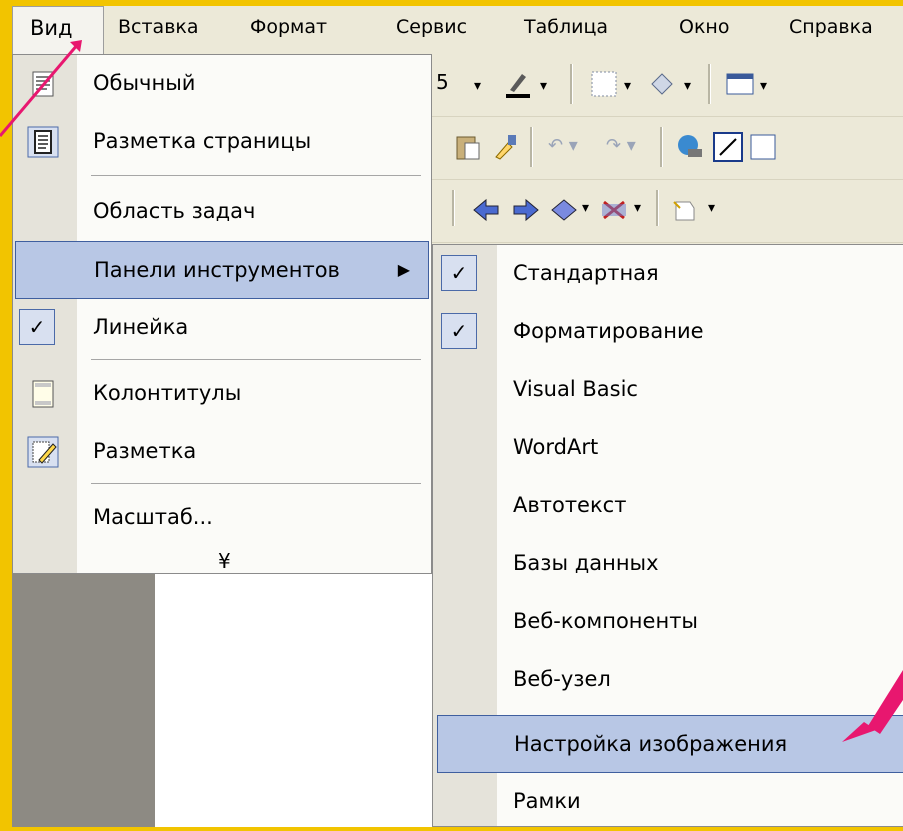 The image size is (903, 831). What do you see at coordinates (222, 84) in the screenshot?
I see `menu-item-normal: Обычный` at bounding box center [222, 84].